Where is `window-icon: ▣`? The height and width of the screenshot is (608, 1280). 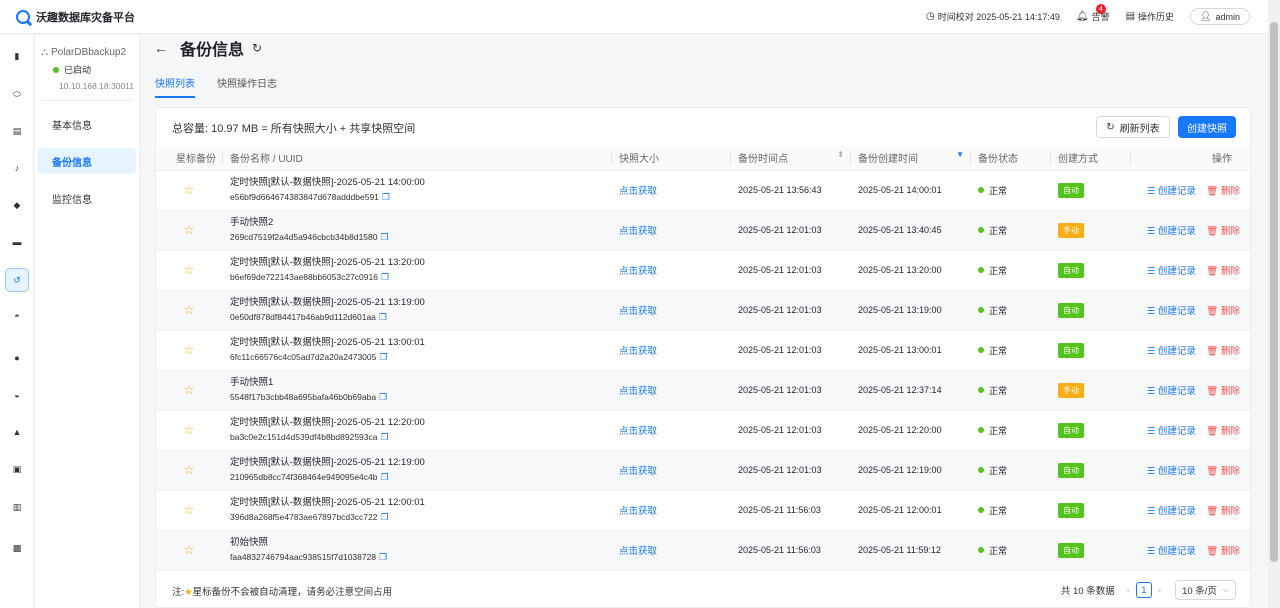 window-icon: ▣ is located at coordinates (17, 469).